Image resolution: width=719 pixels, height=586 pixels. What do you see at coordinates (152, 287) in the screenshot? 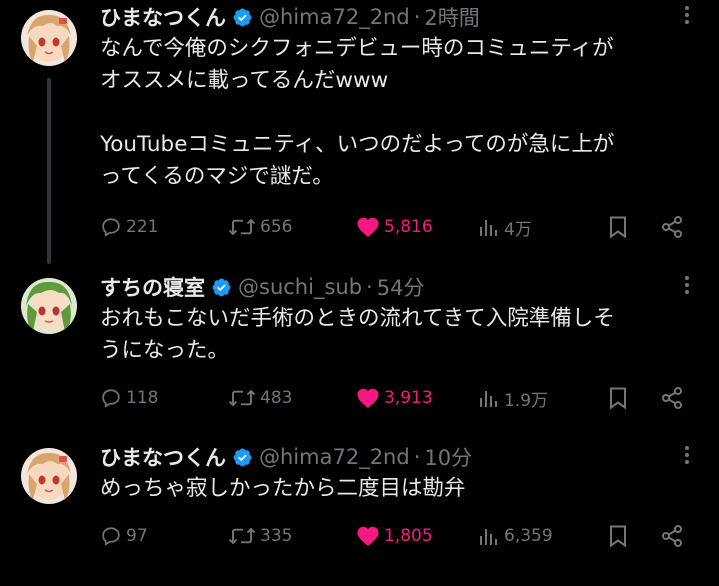
I see `display-name: すちの寝室` at bounding box center [152, 287].